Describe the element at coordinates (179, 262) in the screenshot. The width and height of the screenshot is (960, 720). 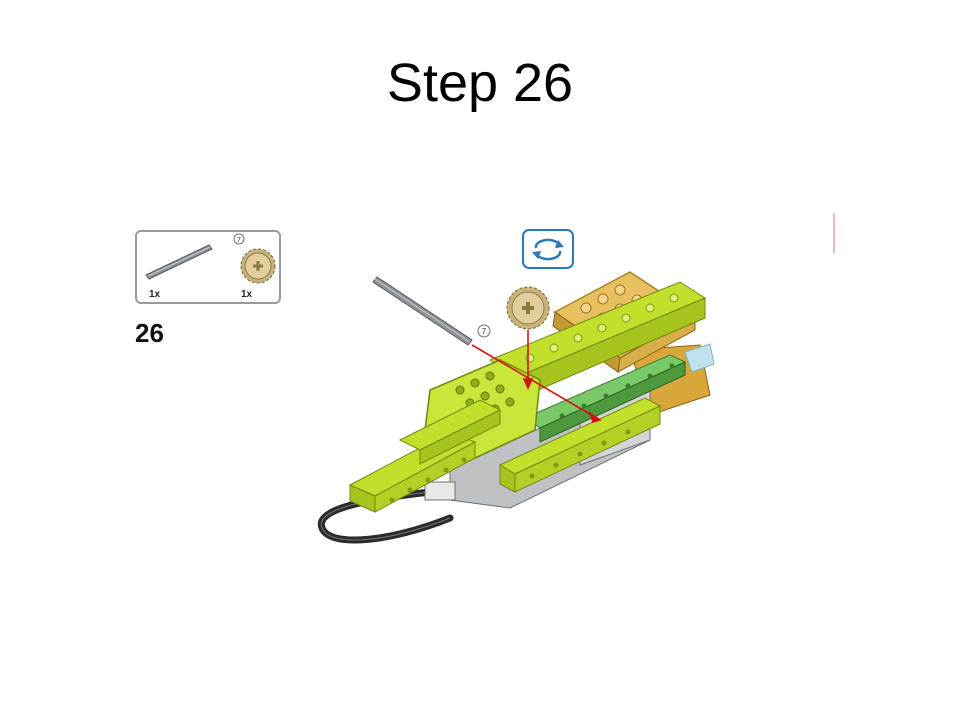
I see `axle-icon` at that location.